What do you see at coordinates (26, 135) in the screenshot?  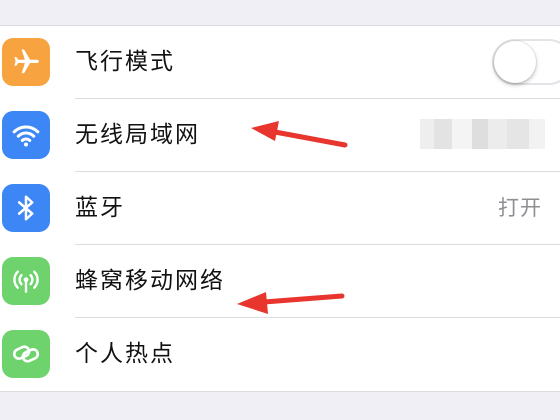 I see `wifi-icon` at bounding box center [26, 135].